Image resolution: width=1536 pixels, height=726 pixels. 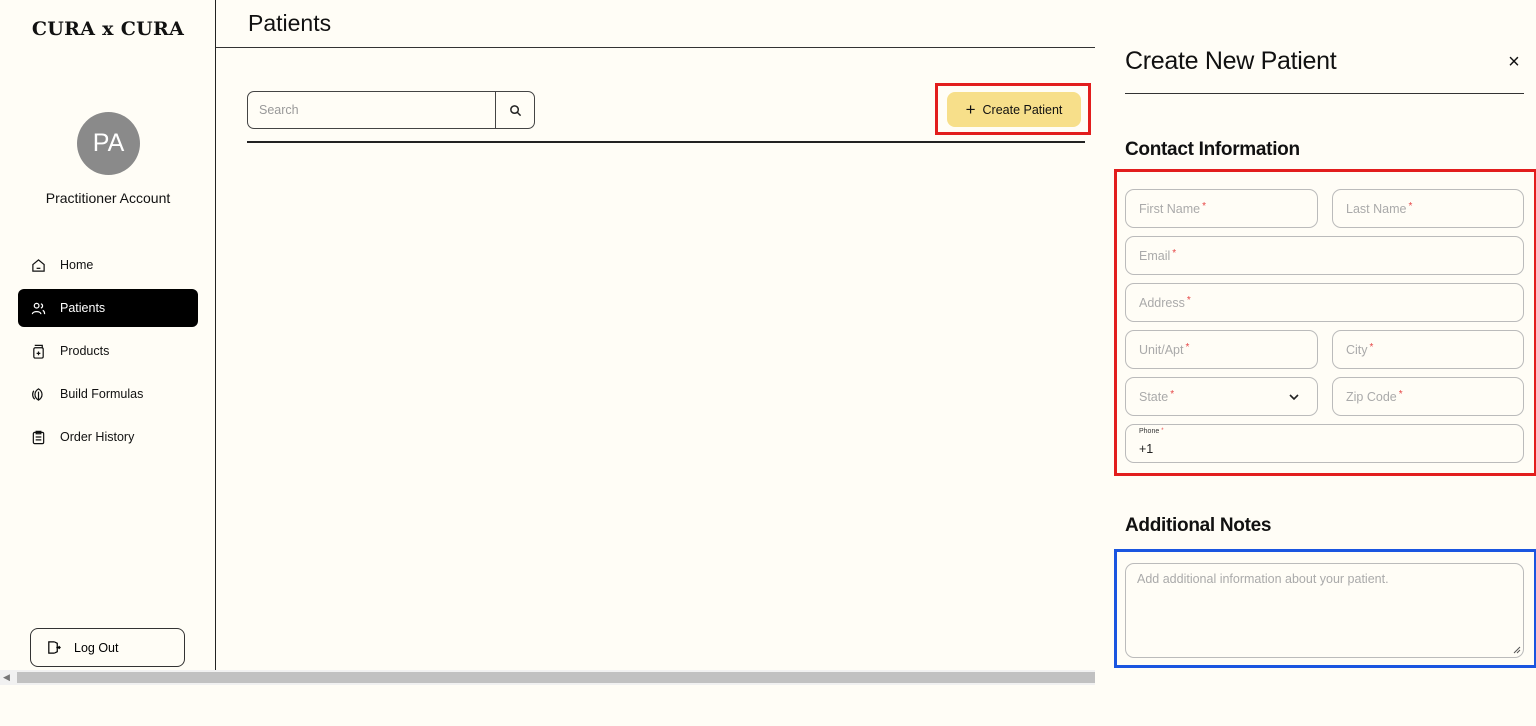 I want to click on resize-handle-icon, so click(x=1517, y=650).